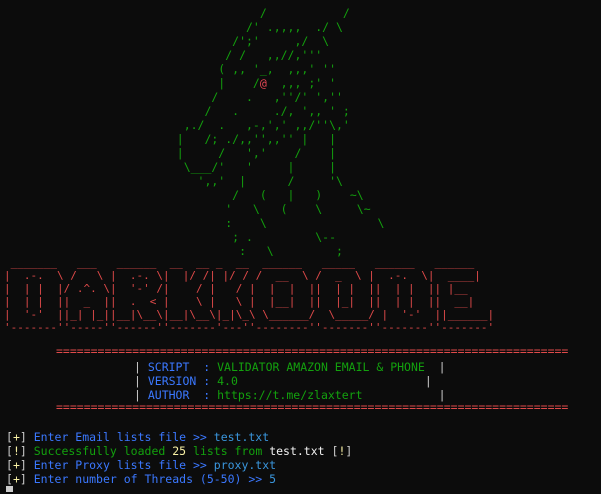 This screenshot has height=494, width=601. What do you see at coordinates (273, 479) in the screenshot?
I see `typed-input: 5` at bounding box center [273, 479].